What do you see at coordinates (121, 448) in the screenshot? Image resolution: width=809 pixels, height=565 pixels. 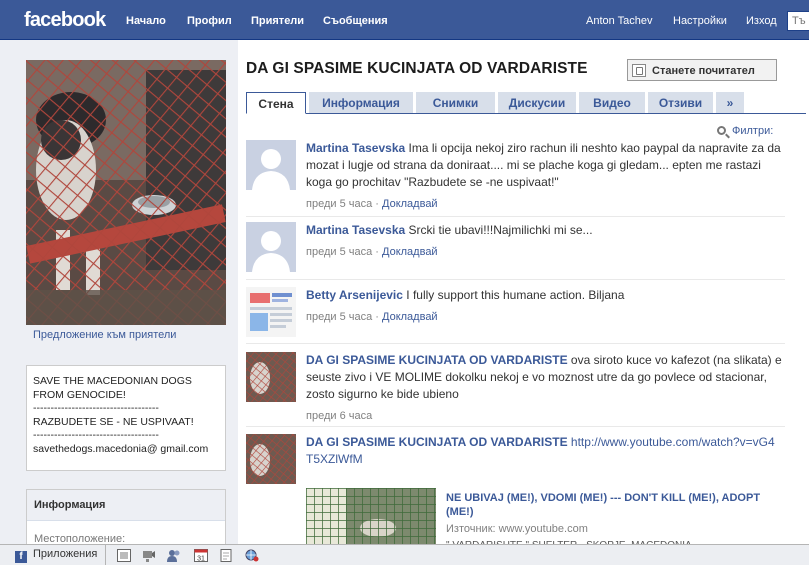 I see `bio-email: savethedogs.macedonia@ gmail.com` at bounding box center [121, 448].